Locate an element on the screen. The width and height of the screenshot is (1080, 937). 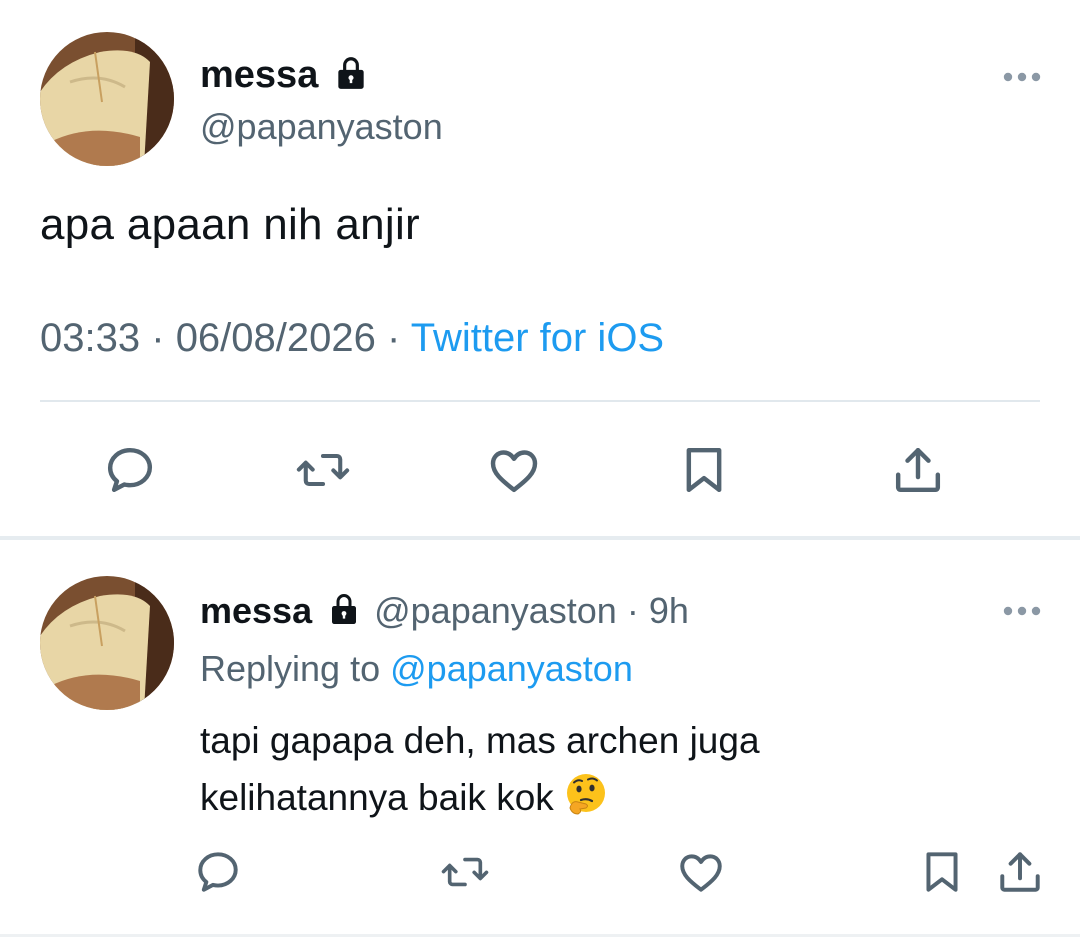
thinking-face-emoji is located at coordinates (586, 802).